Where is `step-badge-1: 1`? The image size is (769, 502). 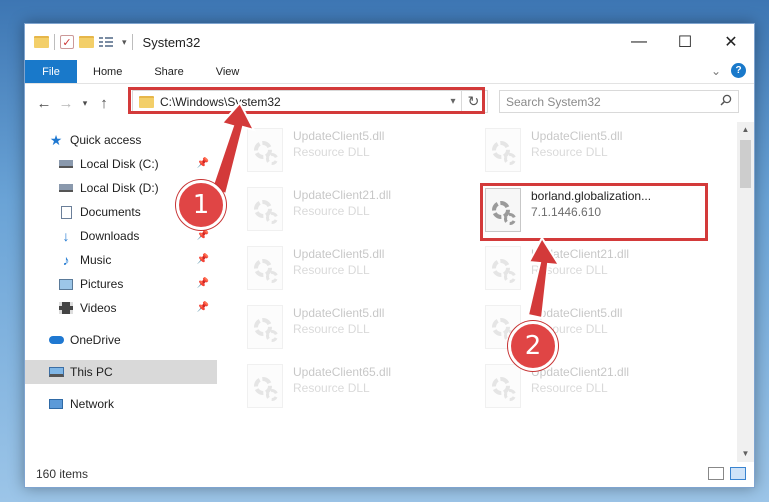
step-badge-1: 1 is located at coordinates (201, 205).